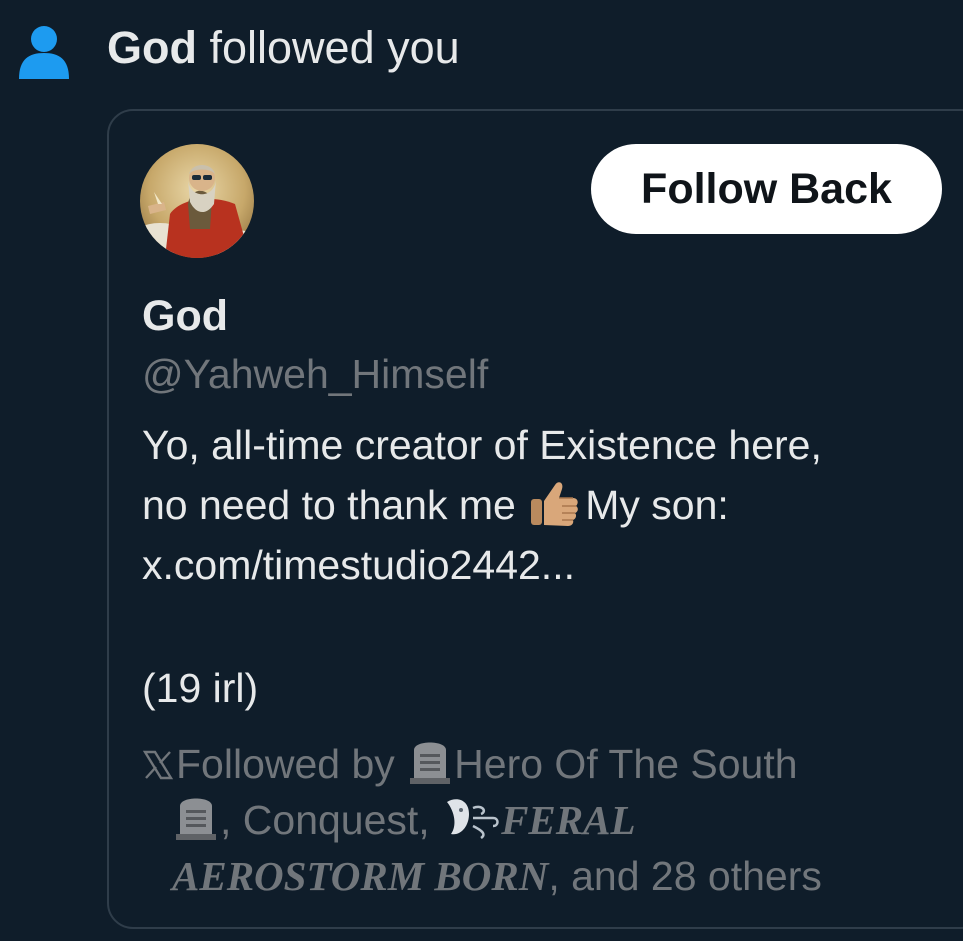 This screenshot has height=941, width=963. What do you see at coordinates (158, 765) in the screenshot?
I see `x-logo-icon` at bounding box center [158, 765].